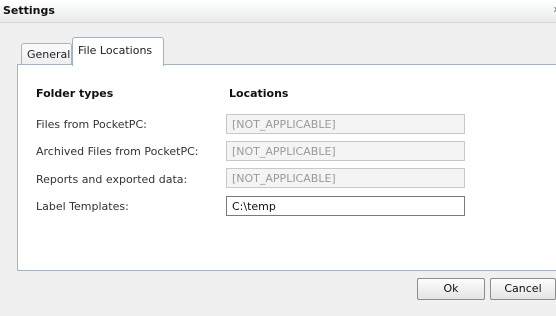 The width and height of the screenshot is (556, 316). Describe the element at coordinates (345, 206) in the screenshot. I see `label-templates-field` at that location.